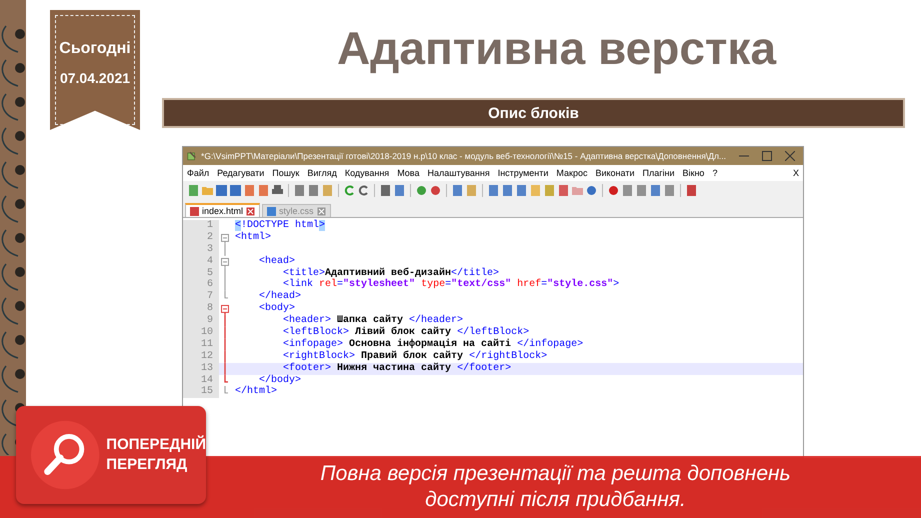 This screenshot has height=518, width=921. What do you see at coordinates (658, 173) in the screenshot?
I see `menu-item: Плагіни` at bounding box center [658, 173].